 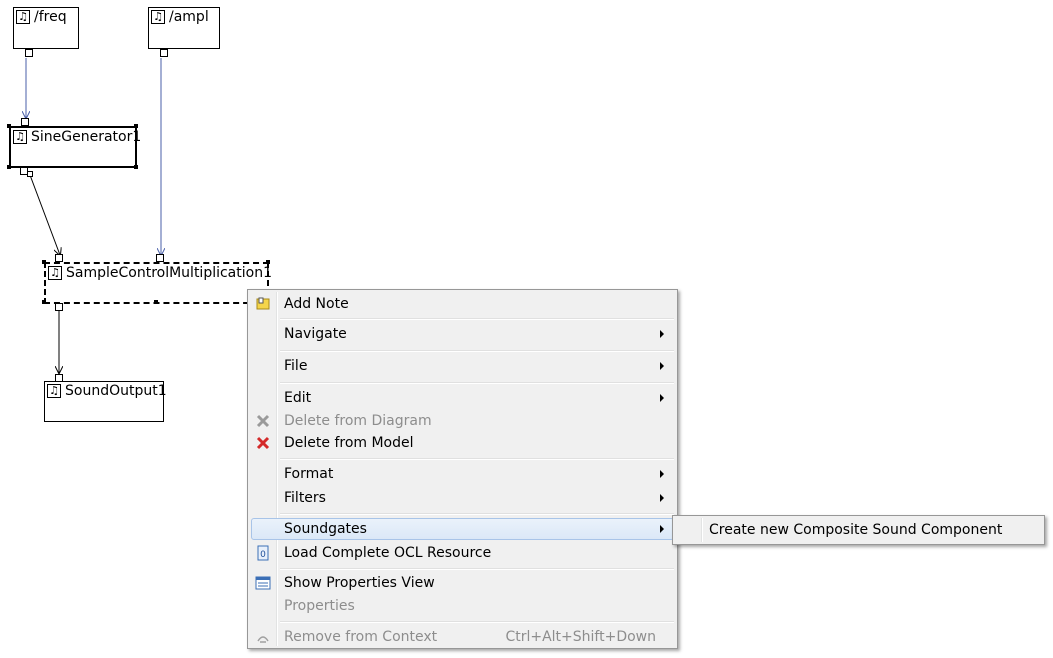 What do you see at coordinates (462, 606) in the screenshot?
I see `menu-item-properties: Properties` at bounding box center [462, 606].